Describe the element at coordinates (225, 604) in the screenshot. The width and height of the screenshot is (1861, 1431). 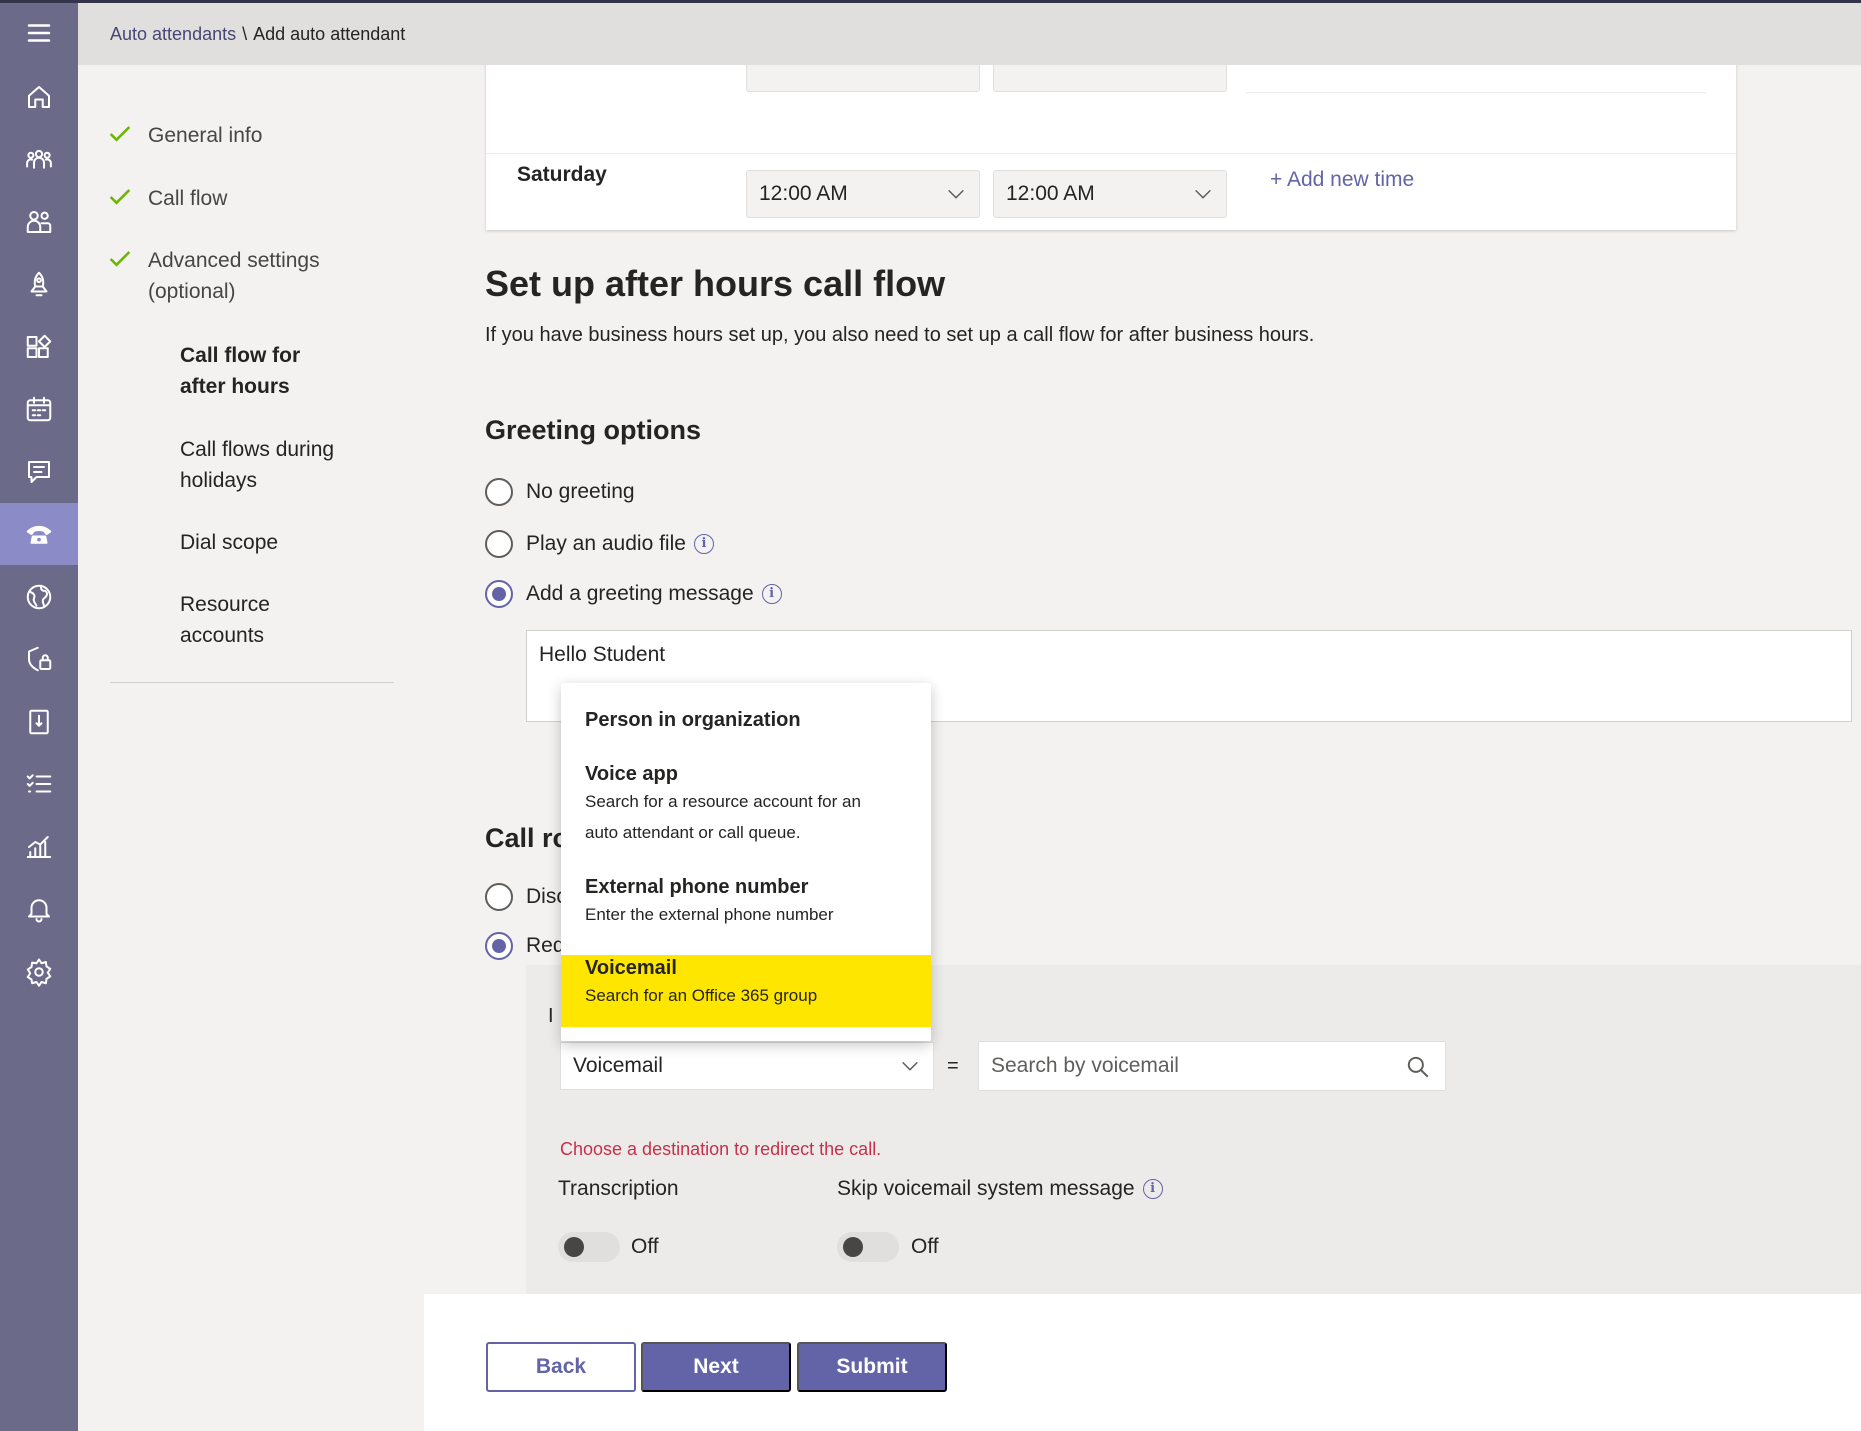
I see `step-label: Resource` at that location.